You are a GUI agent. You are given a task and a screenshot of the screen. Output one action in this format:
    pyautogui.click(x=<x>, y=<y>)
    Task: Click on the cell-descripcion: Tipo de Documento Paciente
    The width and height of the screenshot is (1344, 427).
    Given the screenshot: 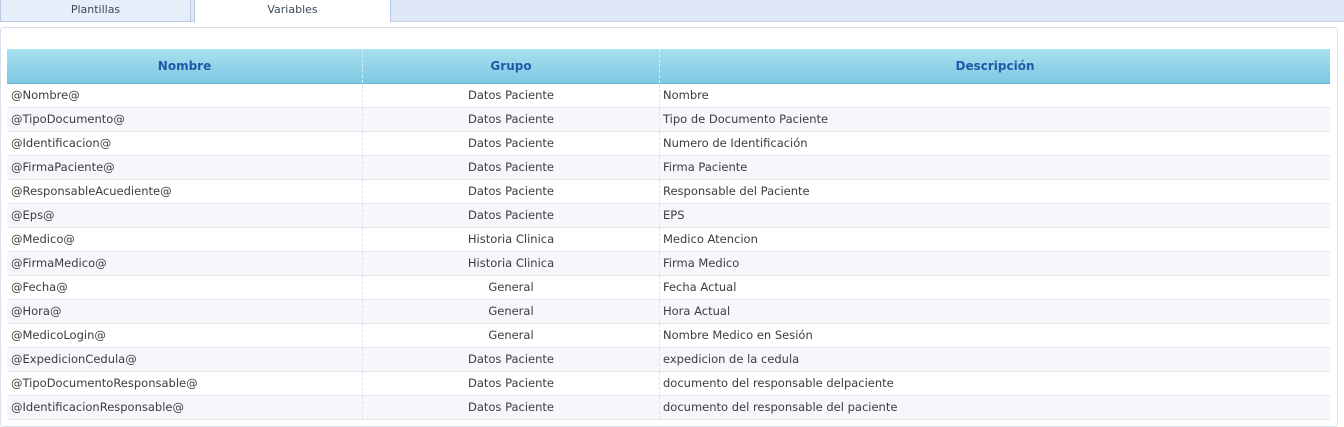 What is the action you would take?
    pyautogui.click(x=746, y=119)
    